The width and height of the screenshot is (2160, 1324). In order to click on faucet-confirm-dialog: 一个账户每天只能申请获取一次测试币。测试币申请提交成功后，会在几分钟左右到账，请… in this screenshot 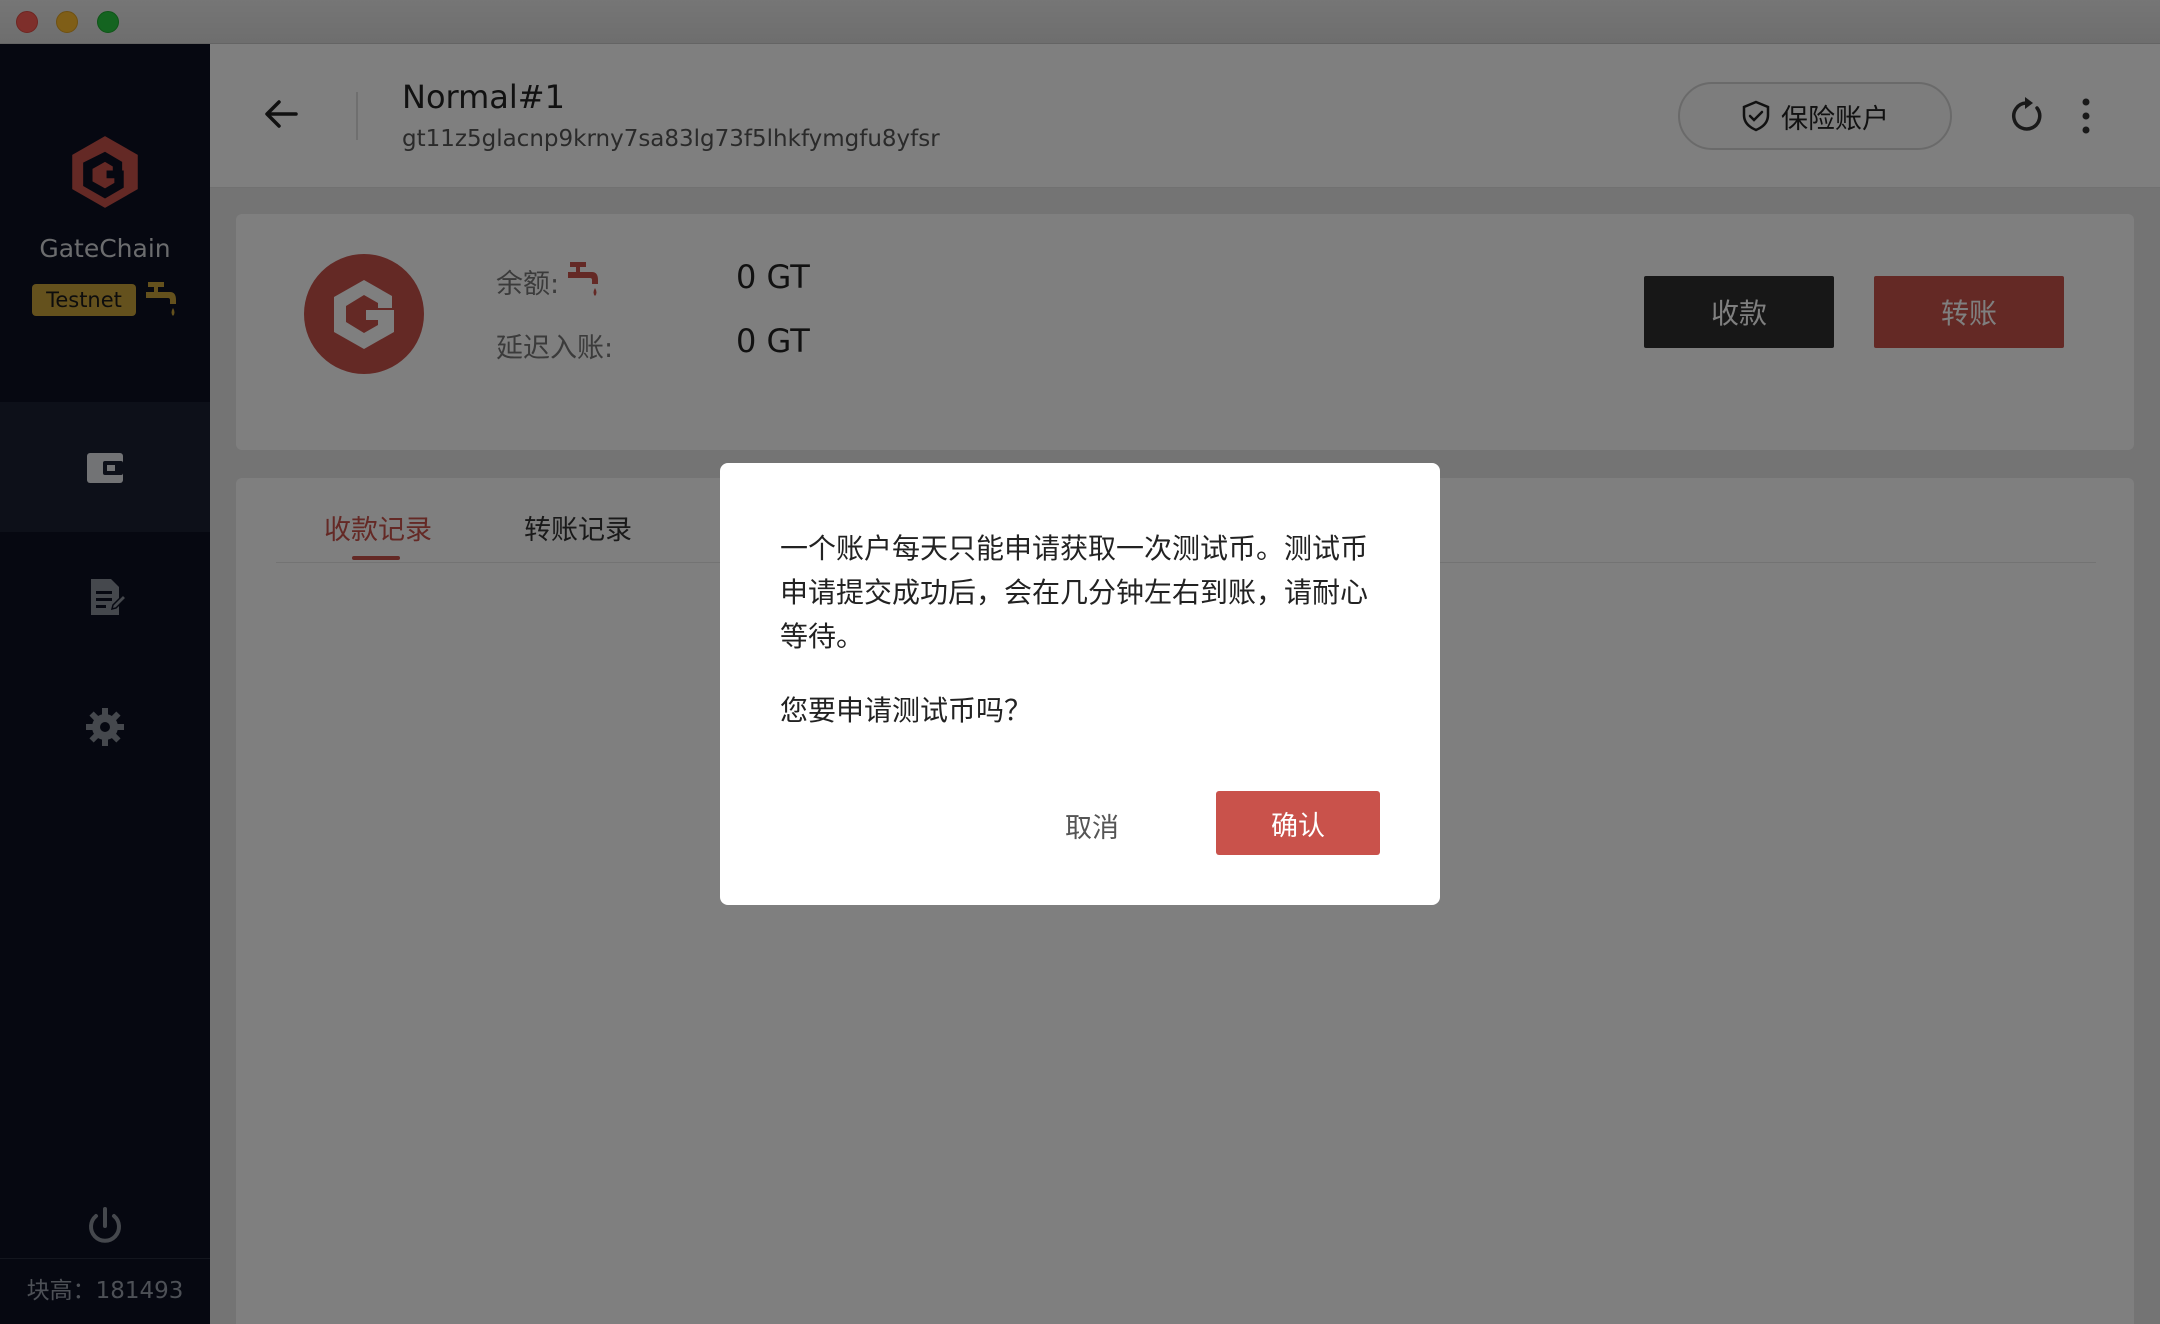, I will do `click(1080, 684)`.